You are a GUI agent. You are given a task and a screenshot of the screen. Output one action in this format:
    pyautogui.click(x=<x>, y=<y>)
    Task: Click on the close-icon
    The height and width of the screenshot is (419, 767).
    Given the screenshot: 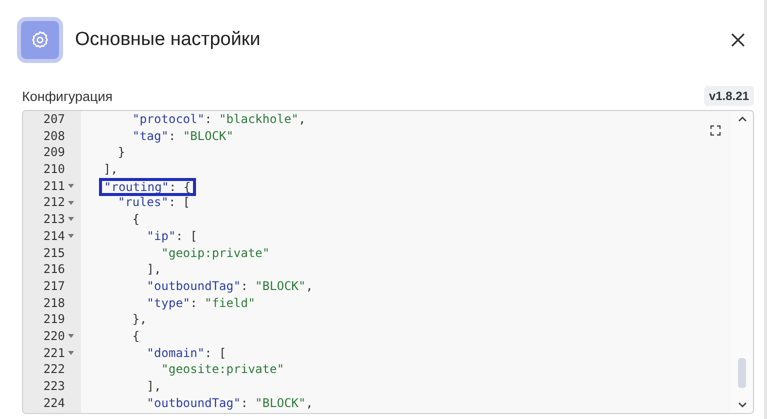 What is the action you would take?
    pyautogui.click(x=738, y=40)
    